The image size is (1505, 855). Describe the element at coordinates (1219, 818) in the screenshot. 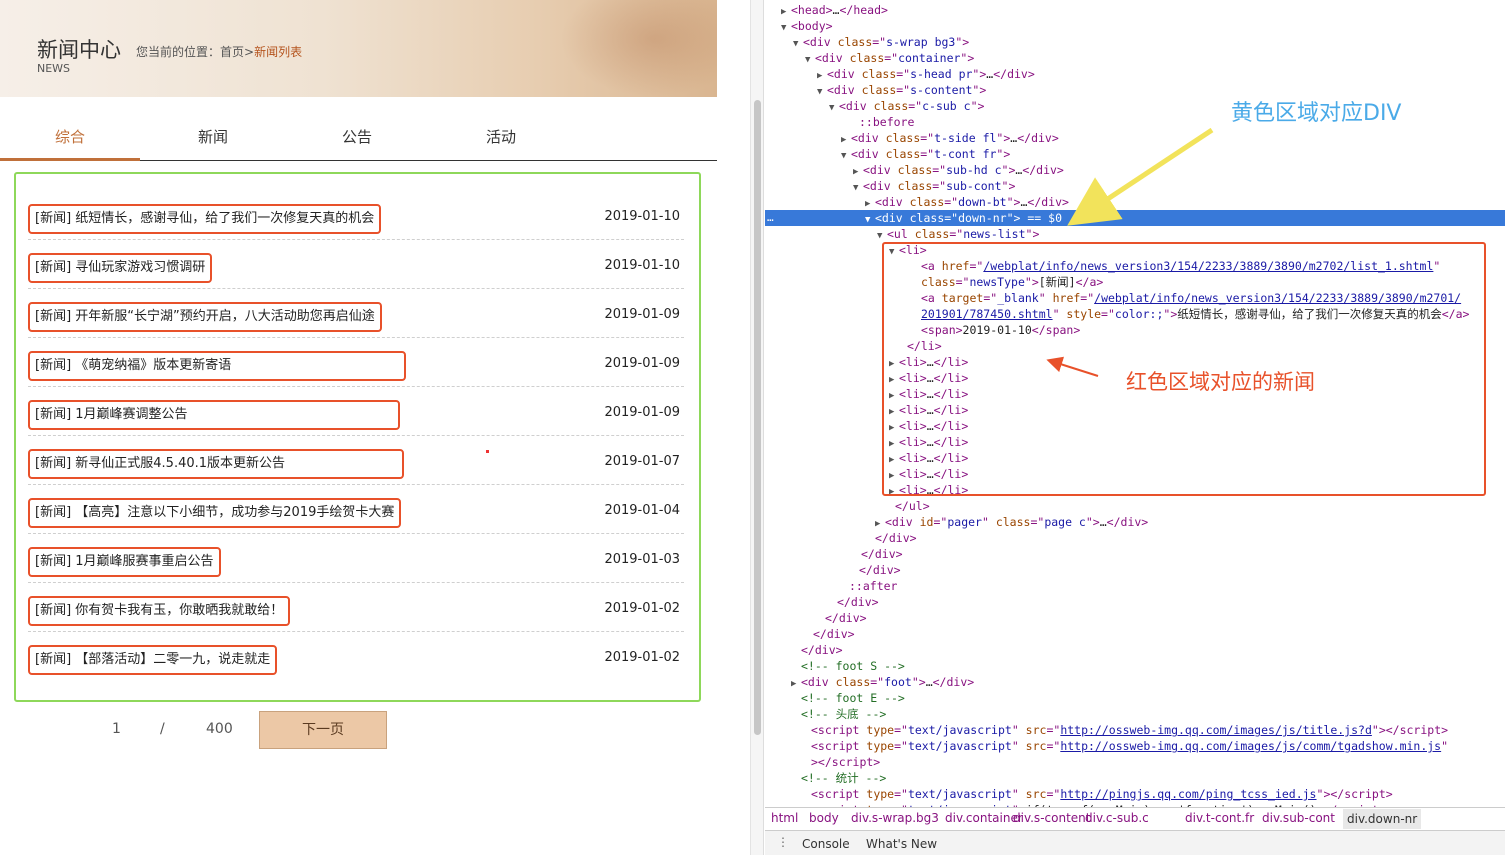

I see `breadcrumb-div-t-cont-fr: div.t-cont.fr` at that location.